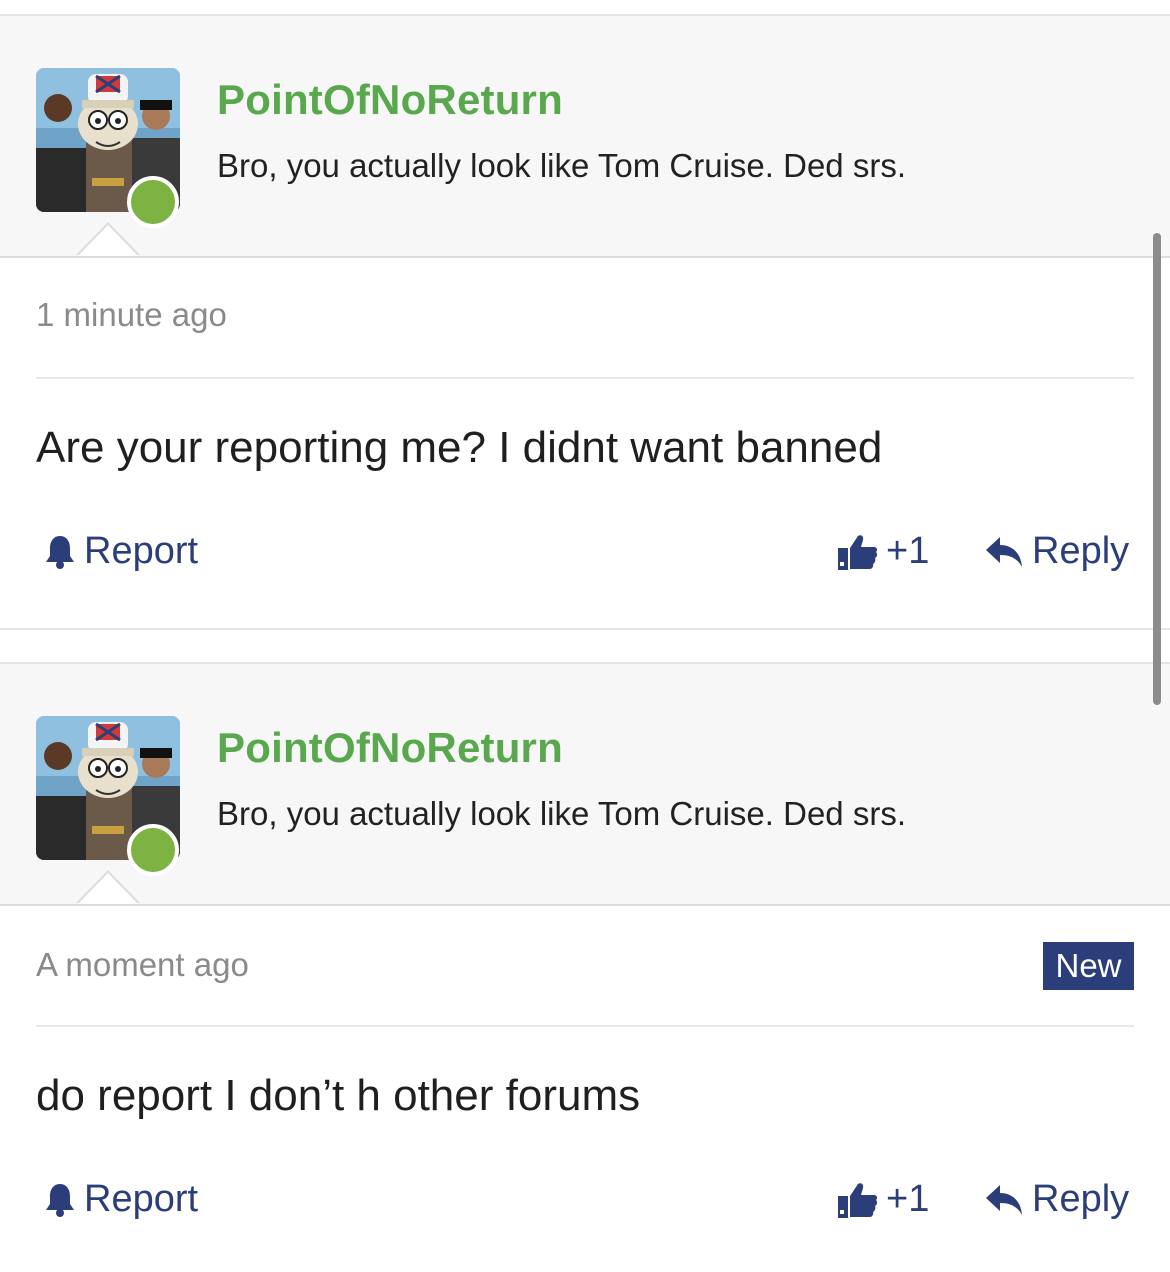 The image size is (1170, 1272). Describe the element at coordinates (1157, 469) in the screenshot. I see `scrollbar` at that location.